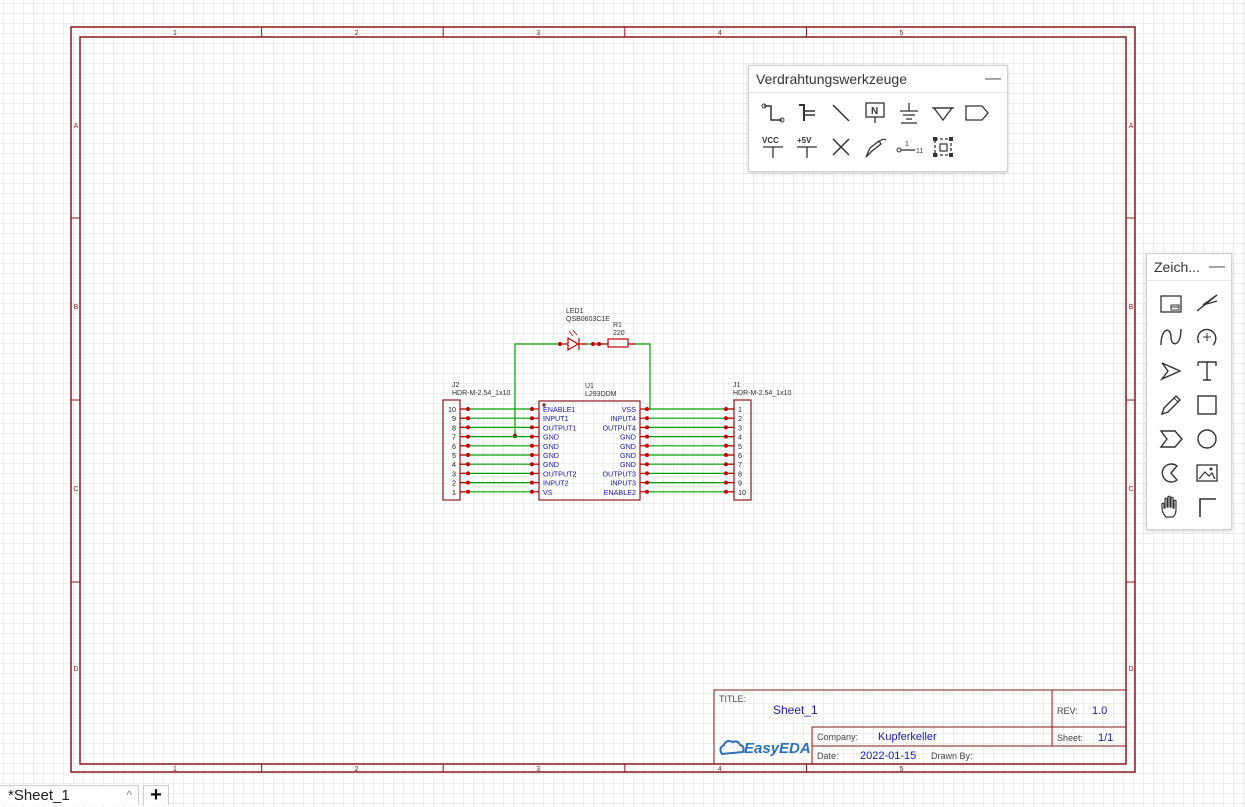 This screenshot has height=807, width=1245. Describe the element at coordinates (76, 307) in the screenshot. I see `frame-row-label: B` at that location.